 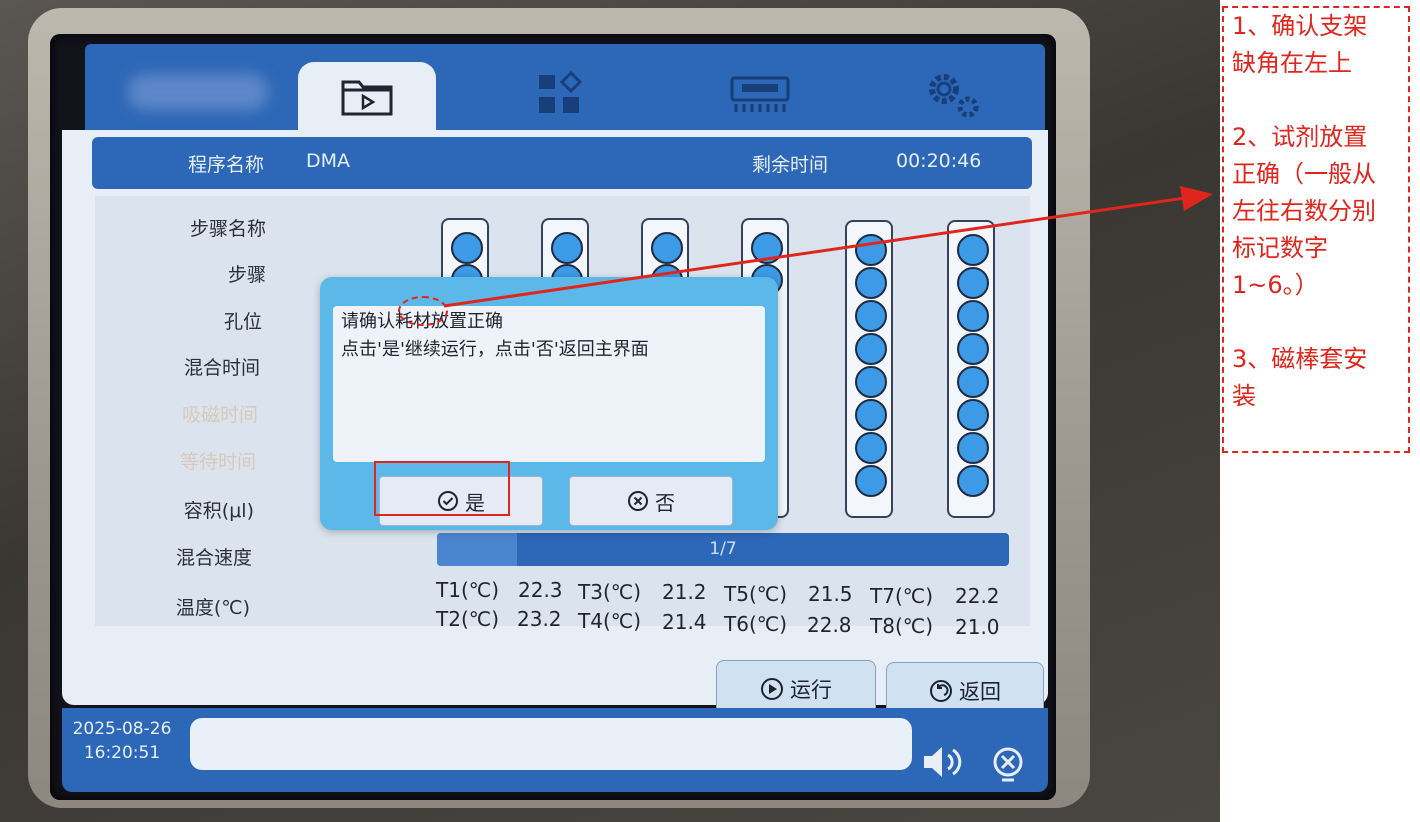 What do you see at coordinates (1304, 211) in the screenshot?
I see `note-item-2: 2、试剂放置 正确（一般从 左往右数分别 标记数字 1~6。）` at bounding box center [1304, 211].